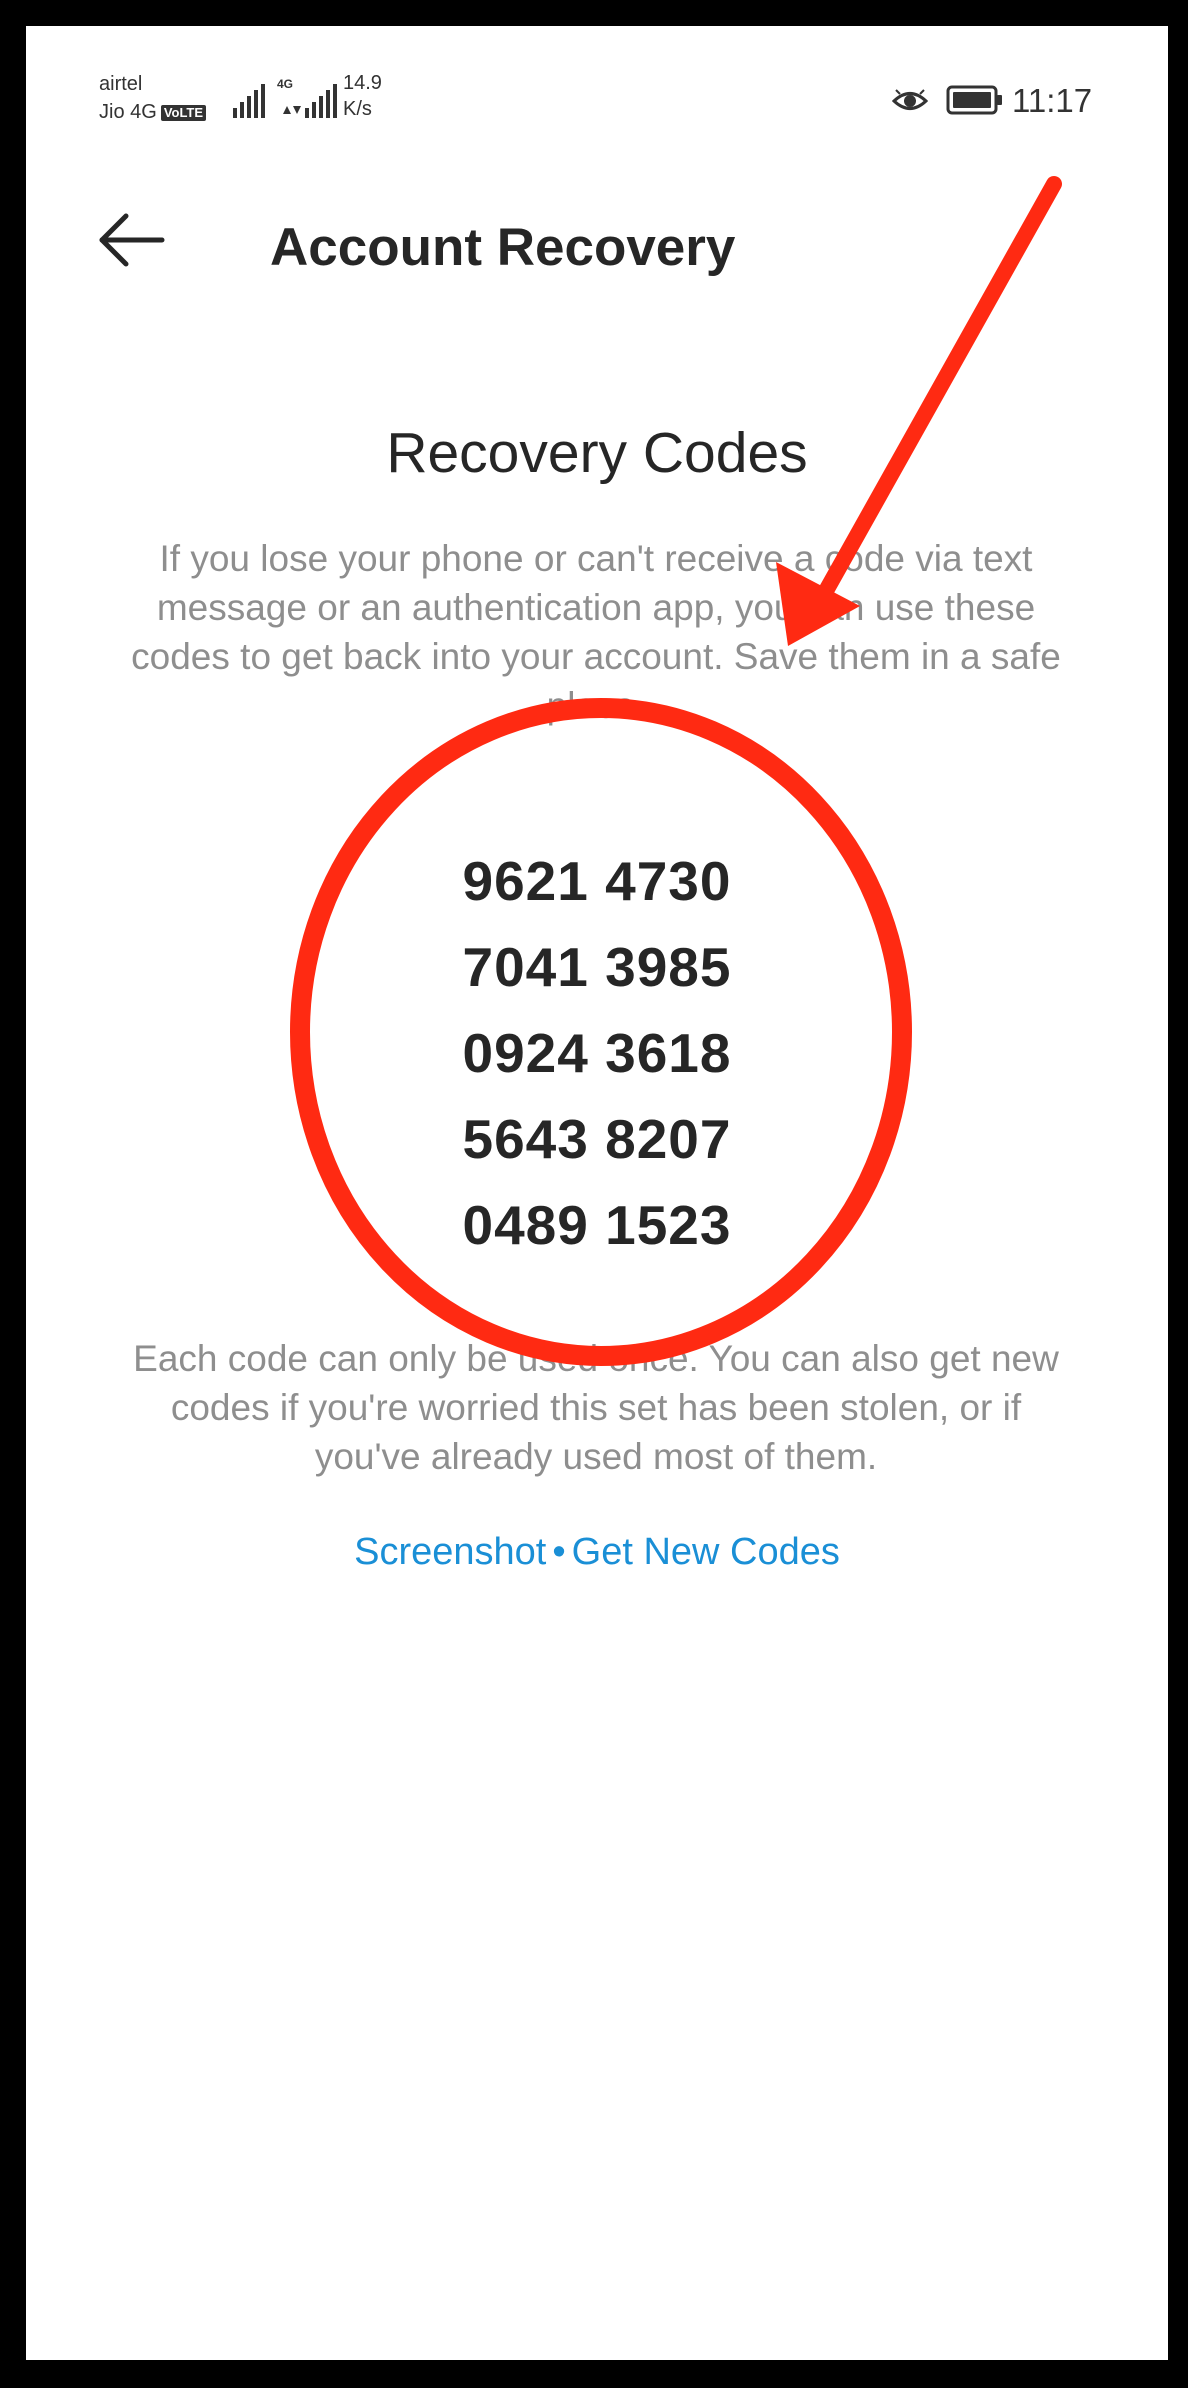  Describe the element at coordinates (597, 967) in the screenshot. I see `recovery-code: 7041 3985` at that location.